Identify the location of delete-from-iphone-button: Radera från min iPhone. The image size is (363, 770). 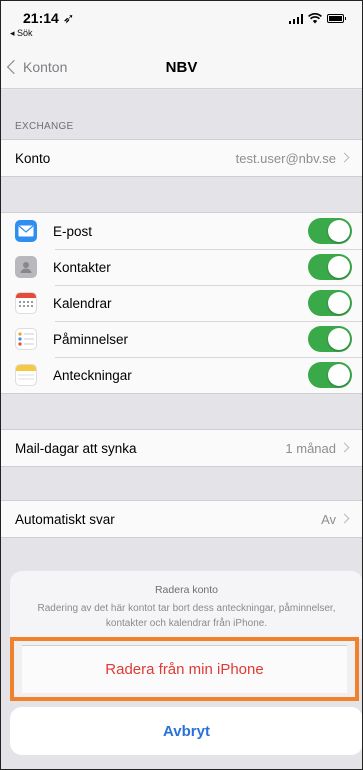
(184, 669).